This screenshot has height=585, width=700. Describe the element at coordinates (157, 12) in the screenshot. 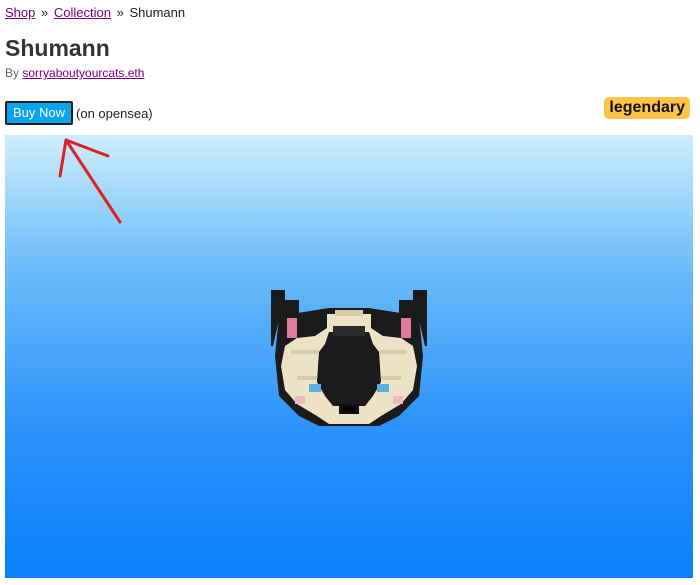

I see `breadcrumb-current: Shumann` at that location.